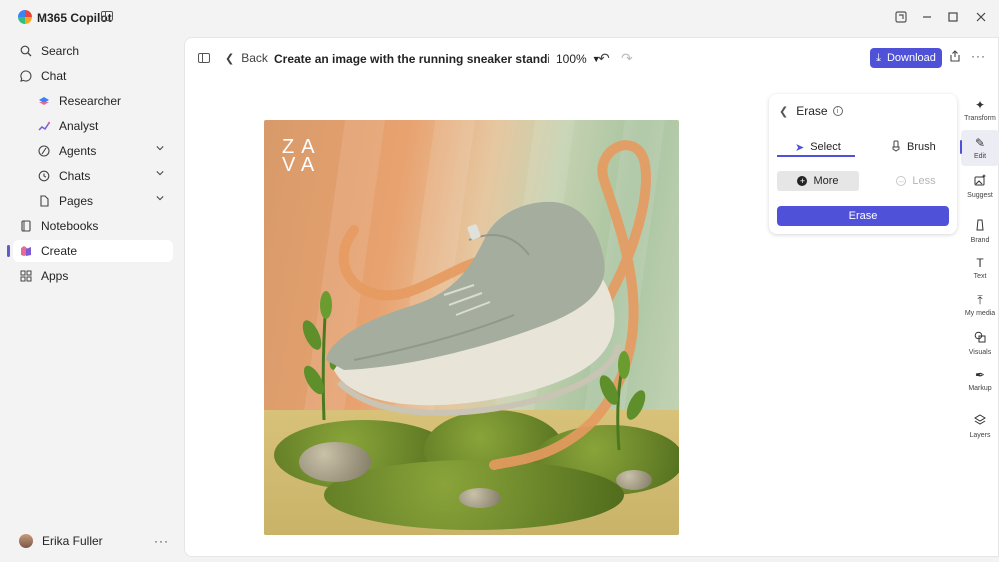 The image size is (999, 562). What do you see at coordinates (981, 17) in the screenshot?
I see `close-icon` at bounding box center [981, 17].